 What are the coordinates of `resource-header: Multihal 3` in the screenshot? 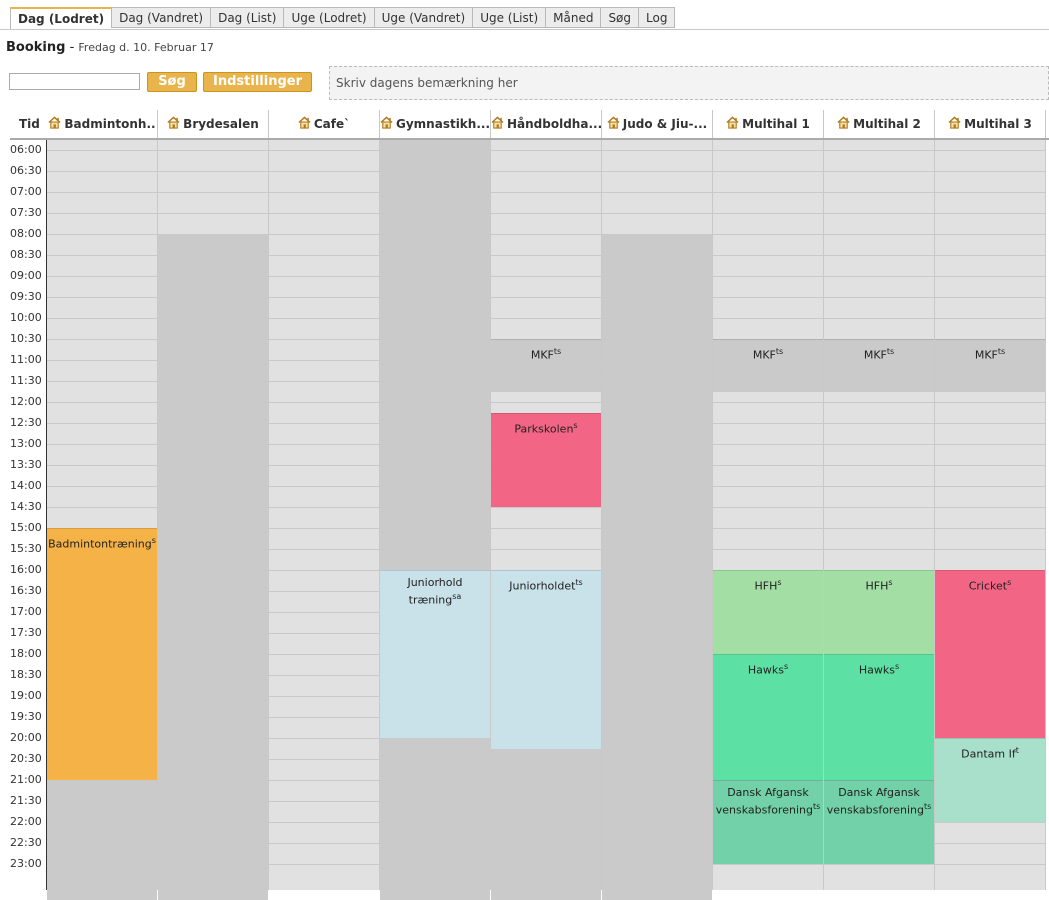 It's located at (990, 124).